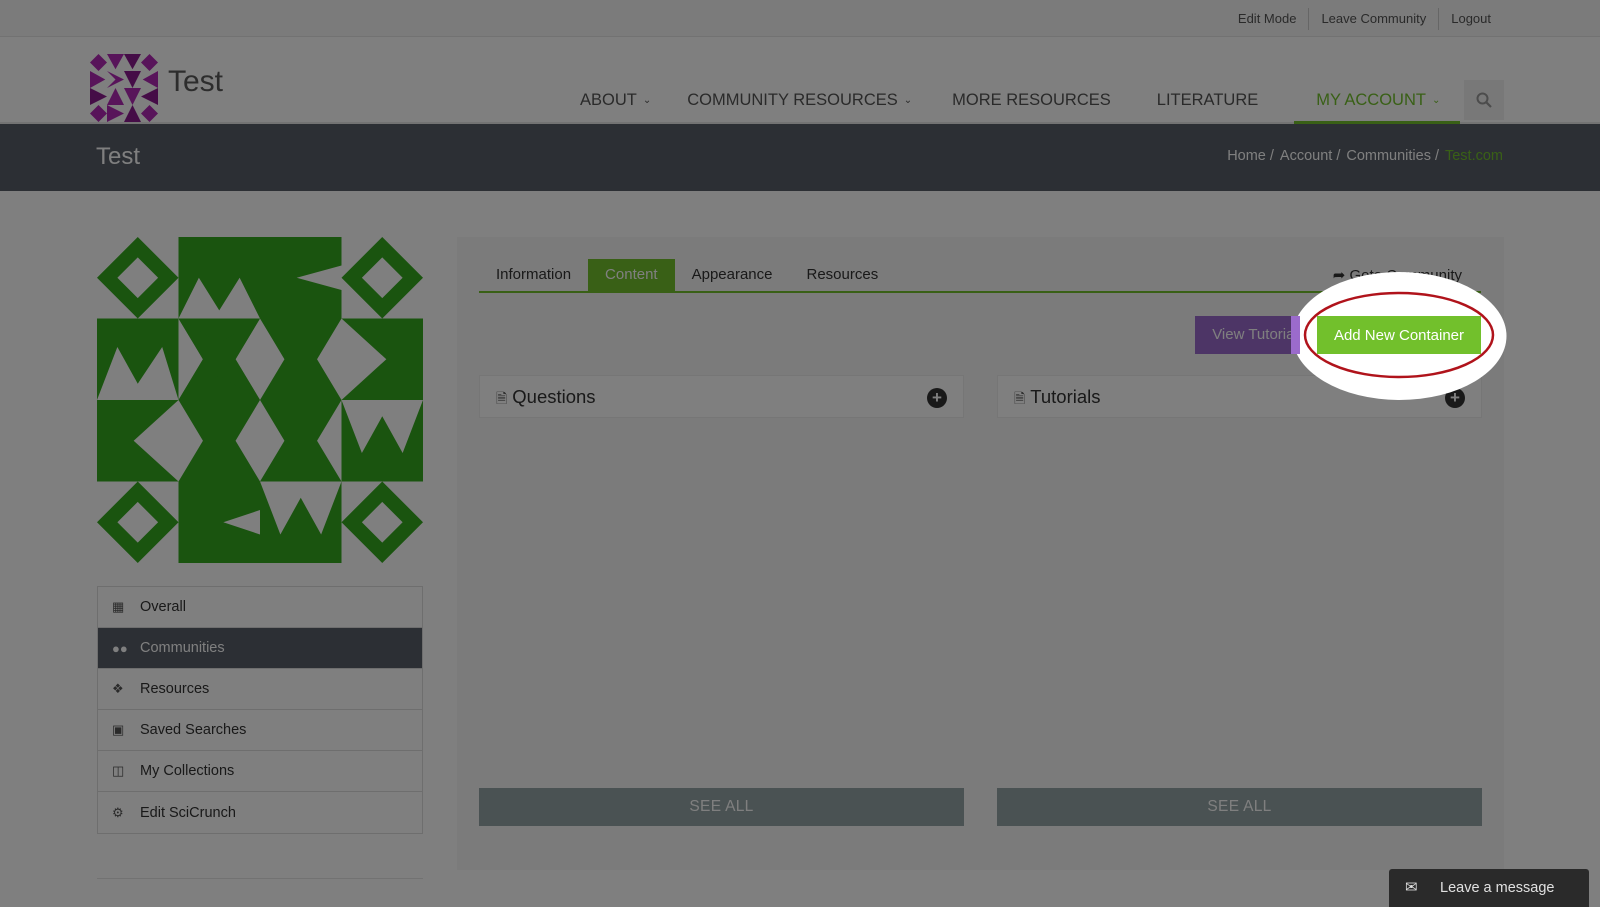 Image resolution: width=1600 pixels, height=907 pixels. What do you see at coordinates (1497, 888) in the screenshot?
I see `leave-message-label: Leave a message` at bounding box center [1497, 888].